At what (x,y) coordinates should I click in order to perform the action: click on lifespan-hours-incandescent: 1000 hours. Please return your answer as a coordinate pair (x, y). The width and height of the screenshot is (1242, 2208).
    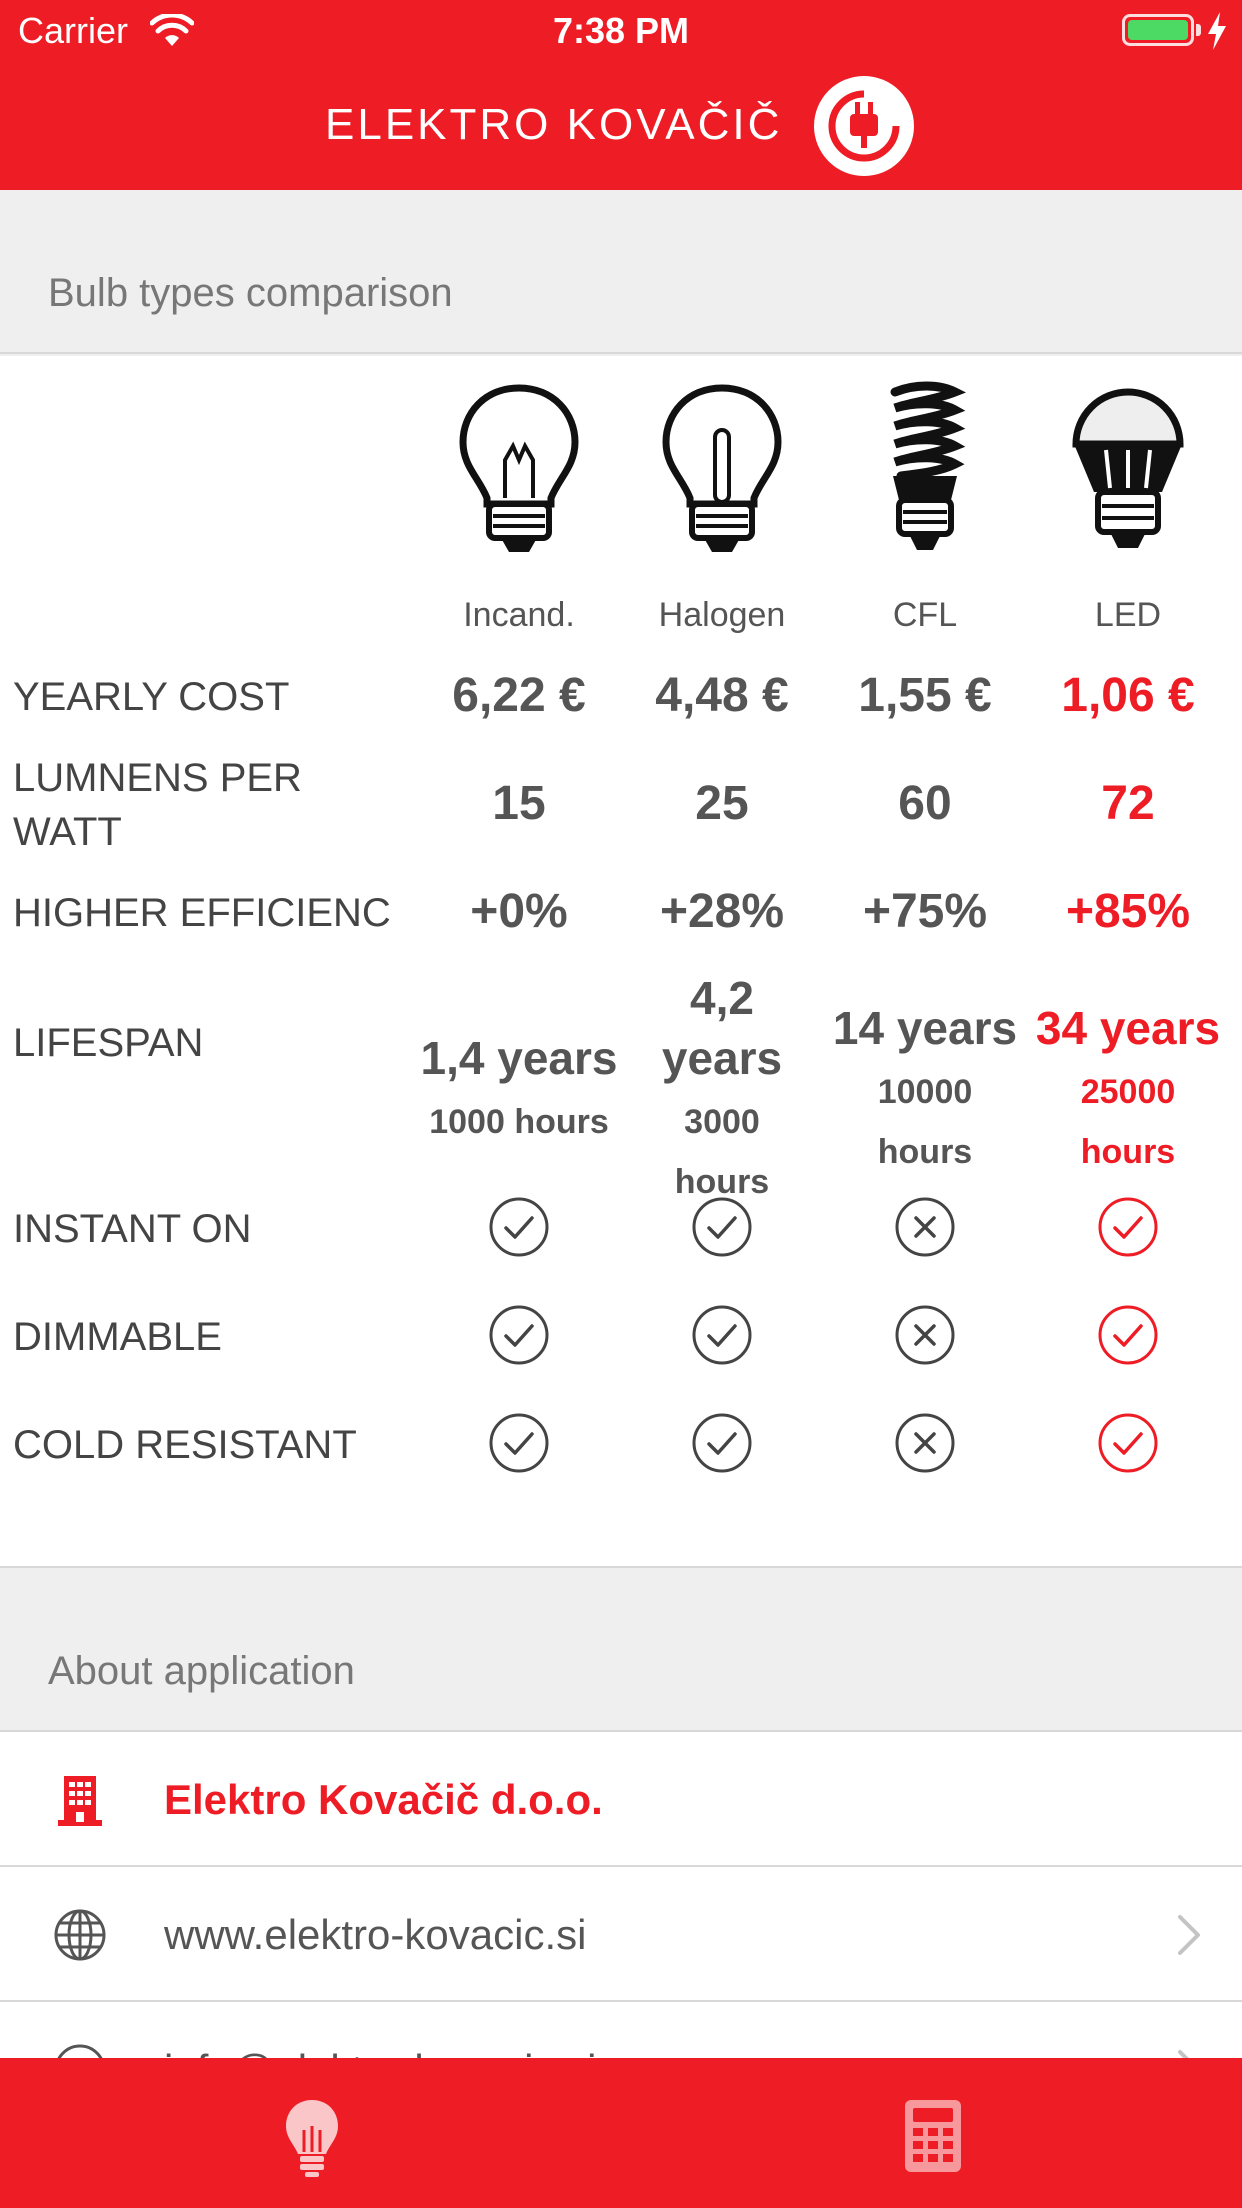
    Looking at the image, I should click on (519, 1122).